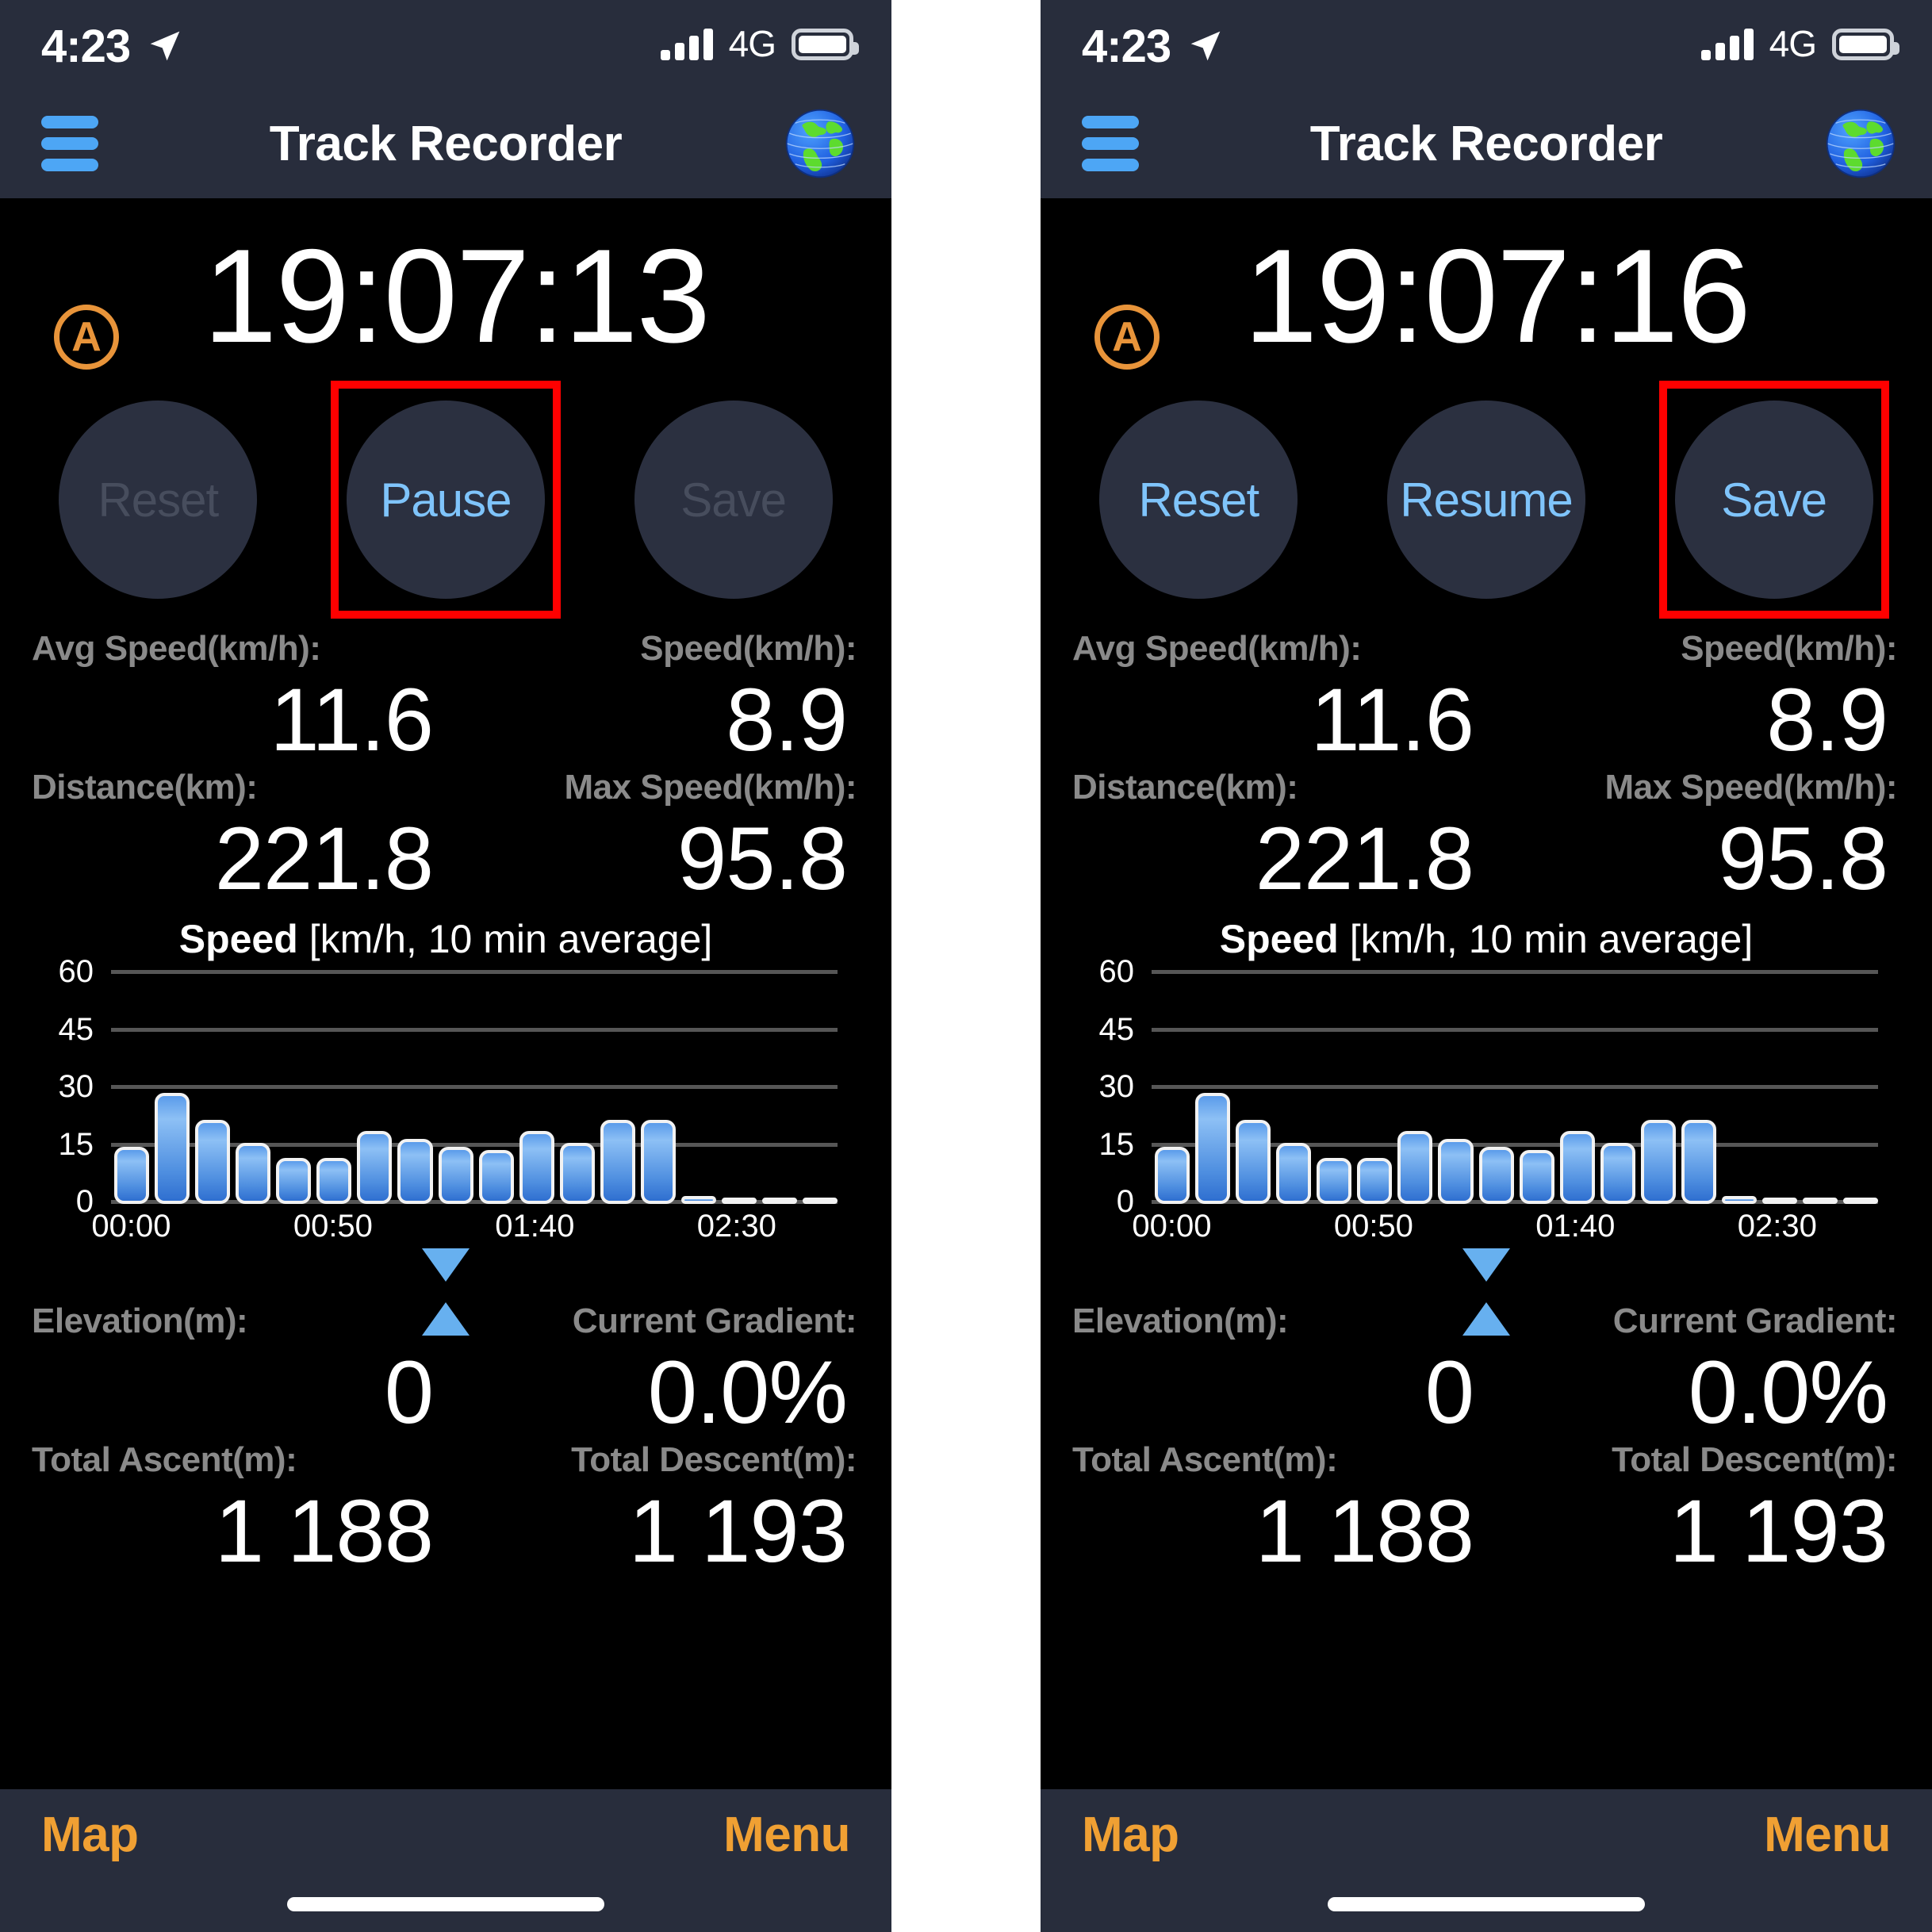  I want to click on location-arrow-icon, so click(165, 46).